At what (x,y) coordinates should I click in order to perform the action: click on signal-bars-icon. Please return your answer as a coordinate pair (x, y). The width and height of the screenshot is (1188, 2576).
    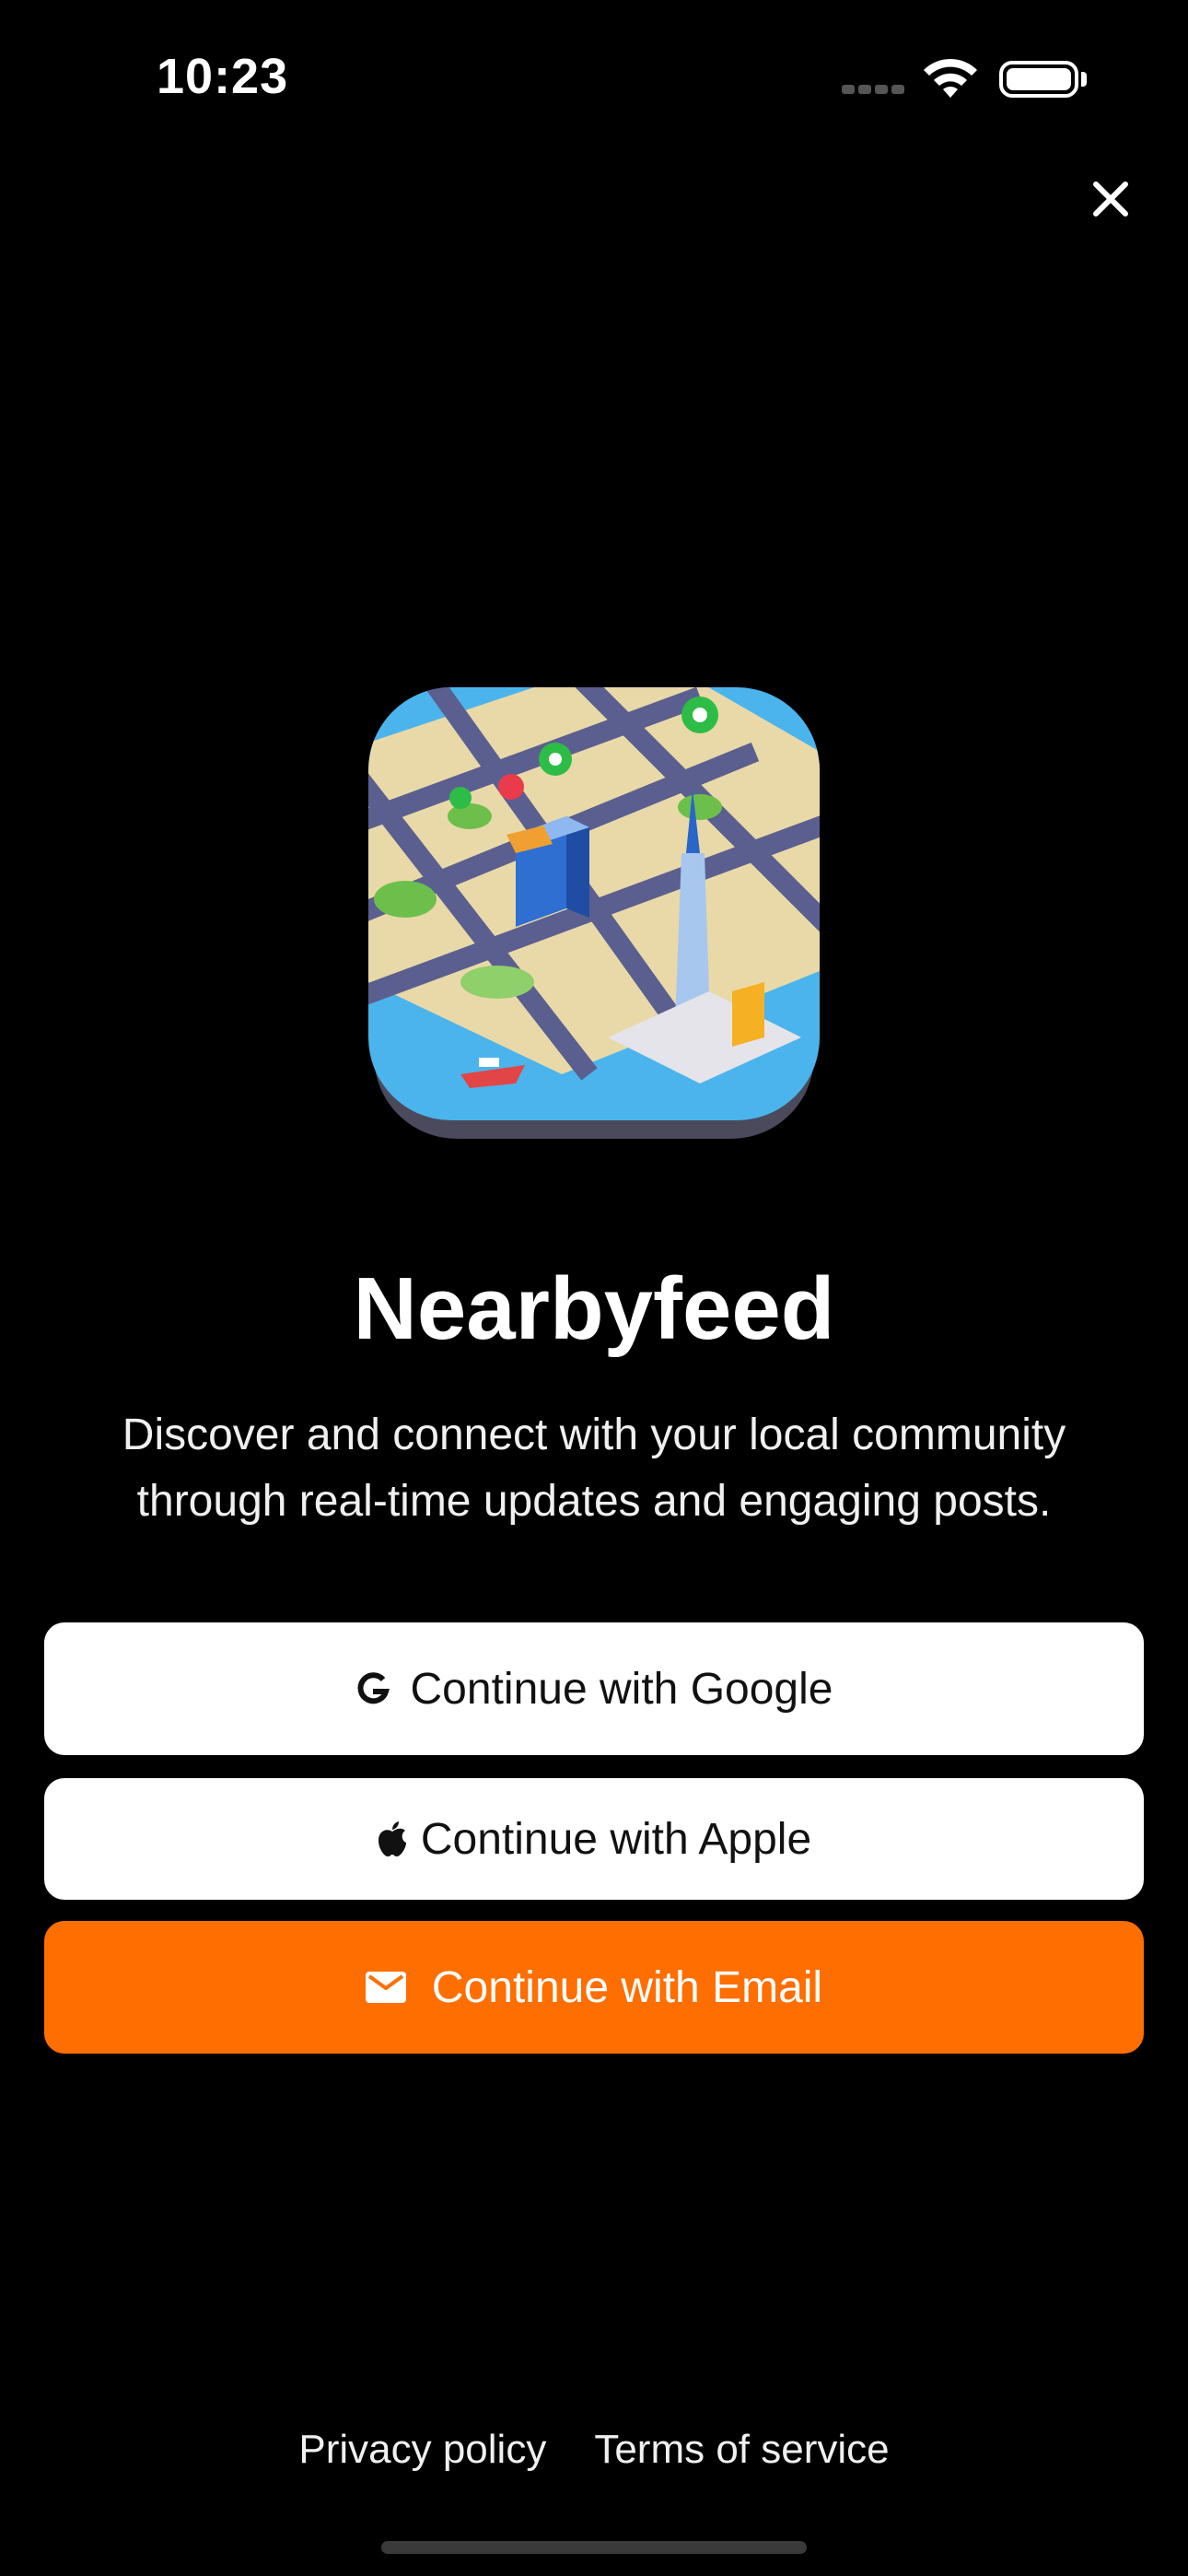
    Looking at the image, I should click on (874, 90).